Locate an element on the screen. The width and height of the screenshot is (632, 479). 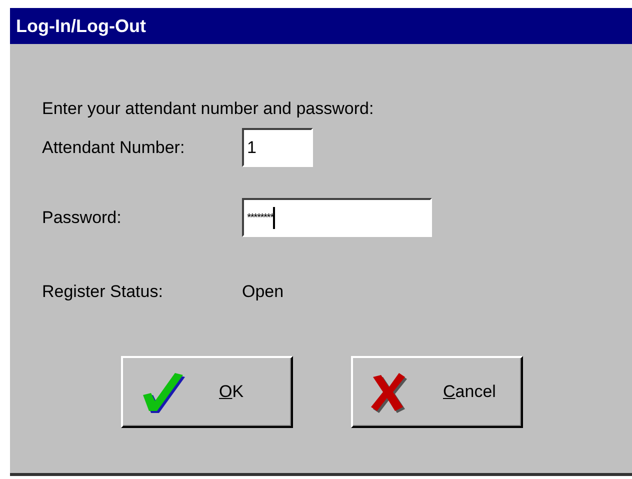
window-title: Log-In/Log-Out is located at coordinates (81, 26).